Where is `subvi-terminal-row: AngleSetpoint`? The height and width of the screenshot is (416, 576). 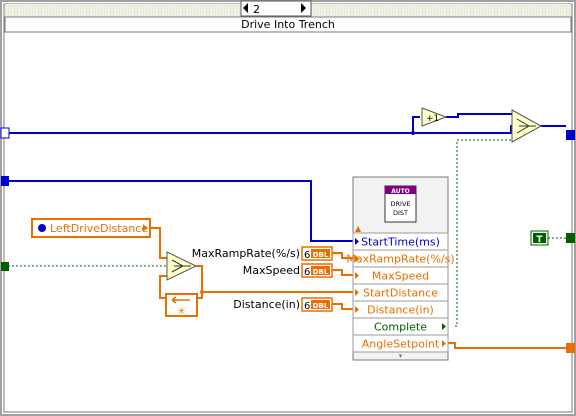
subvi-terminal-row: AngleSetpoint is located at coordinates (400, 343).